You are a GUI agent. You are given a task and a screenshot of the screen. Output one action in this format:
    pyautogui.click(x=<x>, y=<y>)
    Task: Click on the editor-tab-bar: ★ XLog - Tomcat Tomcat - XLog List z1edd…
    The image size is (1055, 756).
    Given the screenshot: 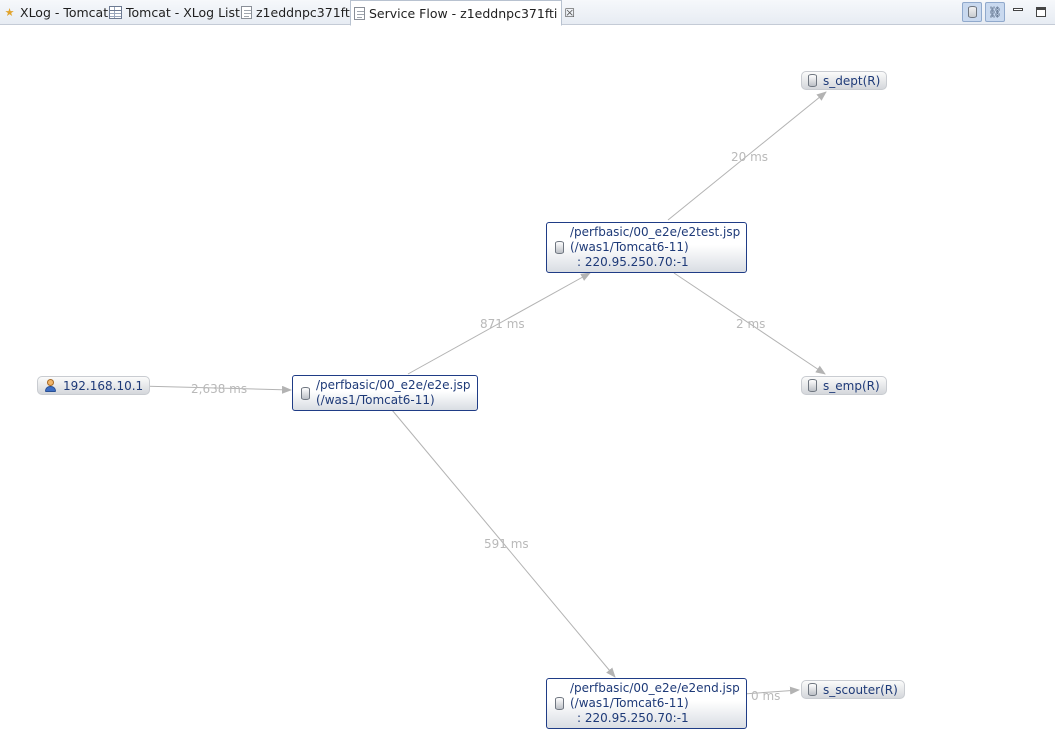 What is the action you would take?
    pyautogui.click(x=527, y=13)
    